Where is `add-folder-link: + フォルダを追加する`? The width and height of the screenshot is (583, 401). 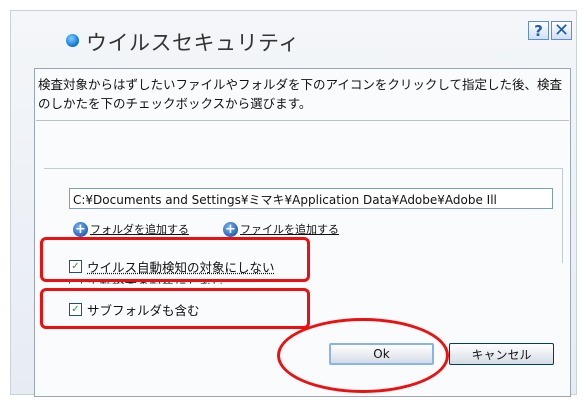 add-folder-link: + フォルダを追加する is located at coordinates (131, 229).